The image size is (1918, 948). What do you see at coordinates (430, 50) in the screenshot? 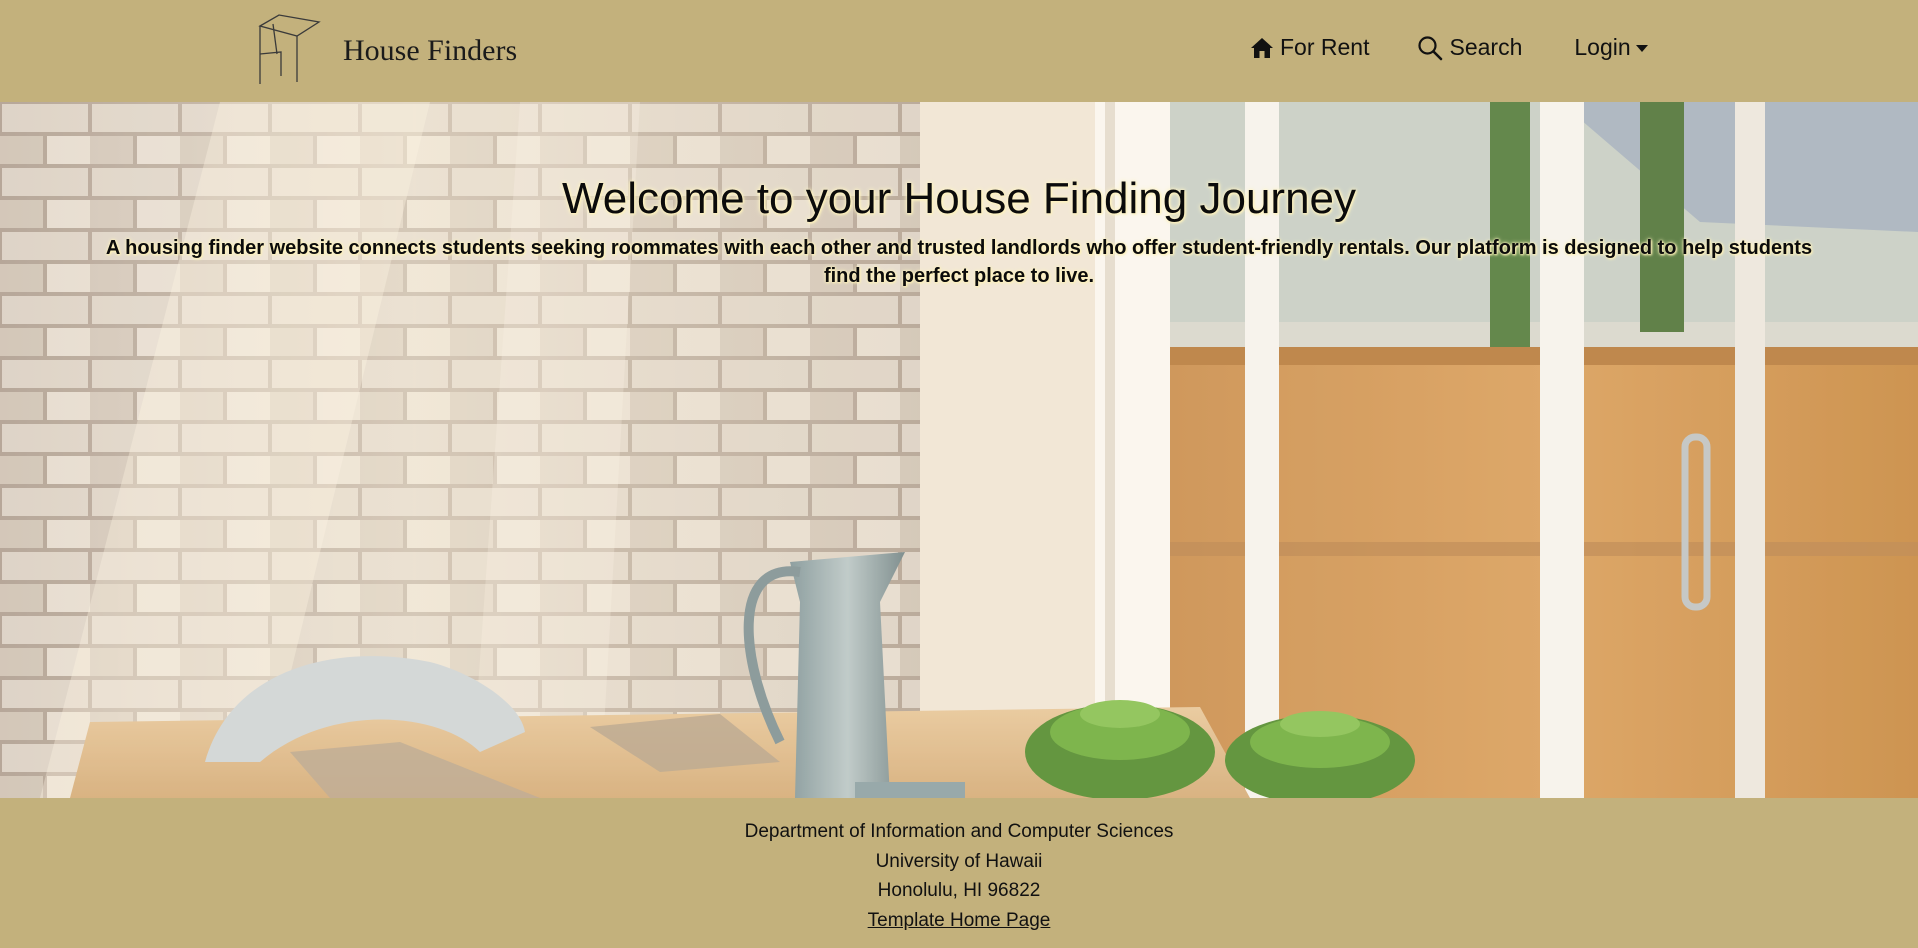
I see `brand-name: House Finders` at bounding box center [430, 50].